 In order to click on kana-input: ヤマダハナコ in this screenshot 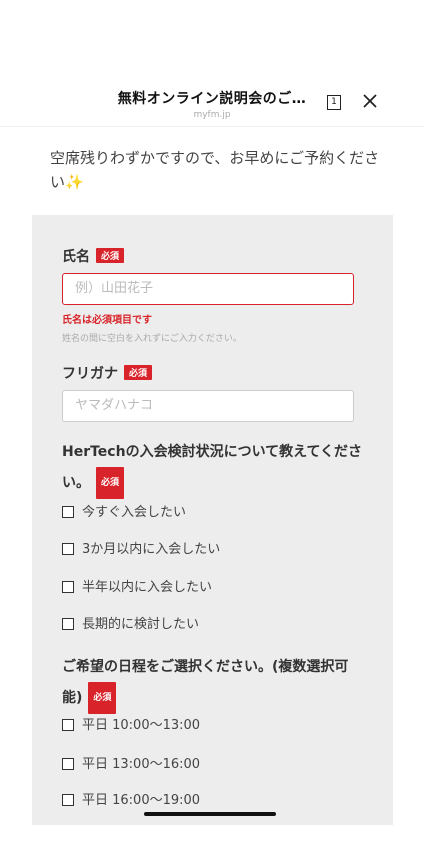, I will do `click(208, 406)`.